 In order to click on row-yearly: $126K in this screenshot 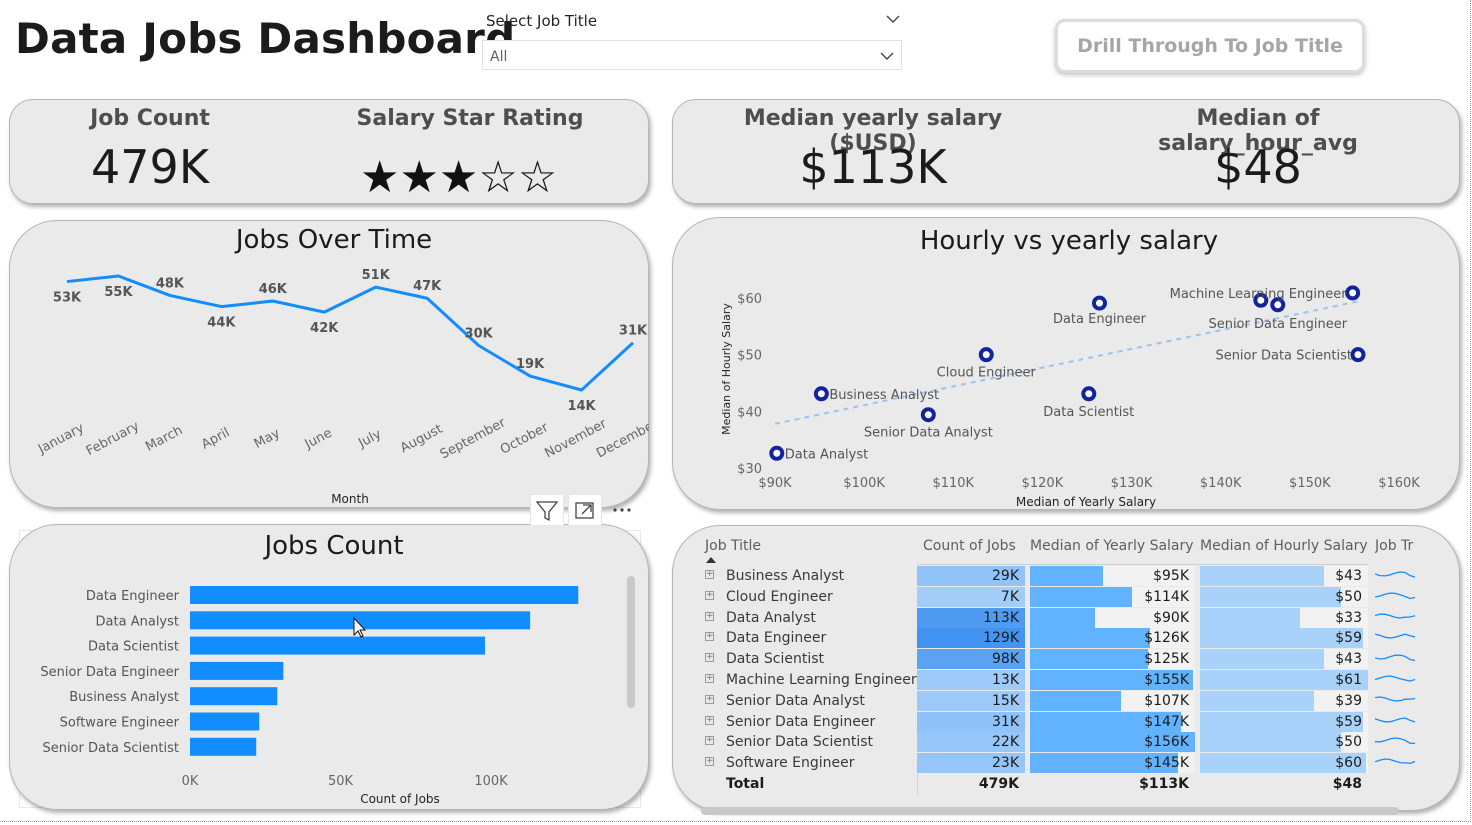, I will do `click(1166, 638)`.